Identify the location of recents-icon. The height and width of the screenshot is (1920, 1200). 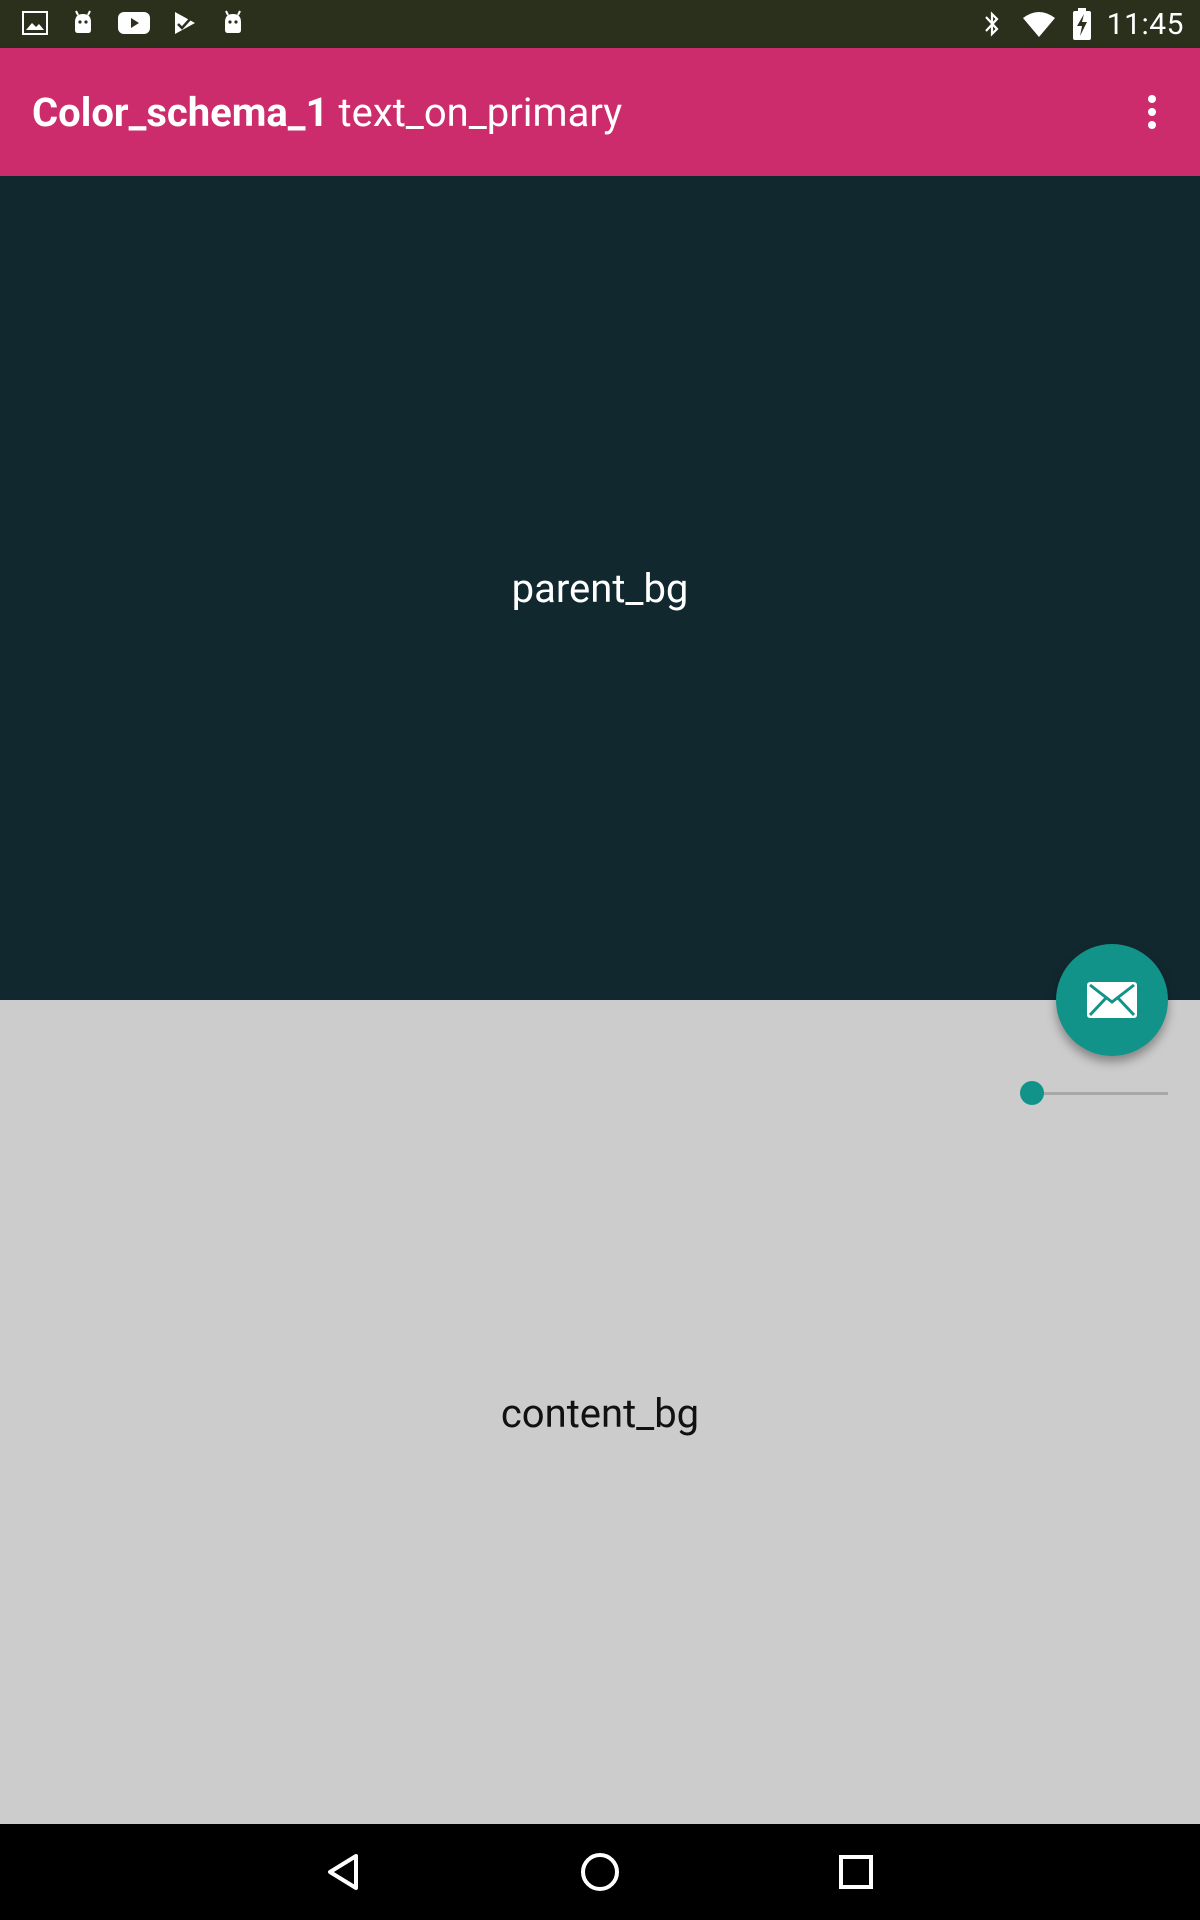
(856, 1872).